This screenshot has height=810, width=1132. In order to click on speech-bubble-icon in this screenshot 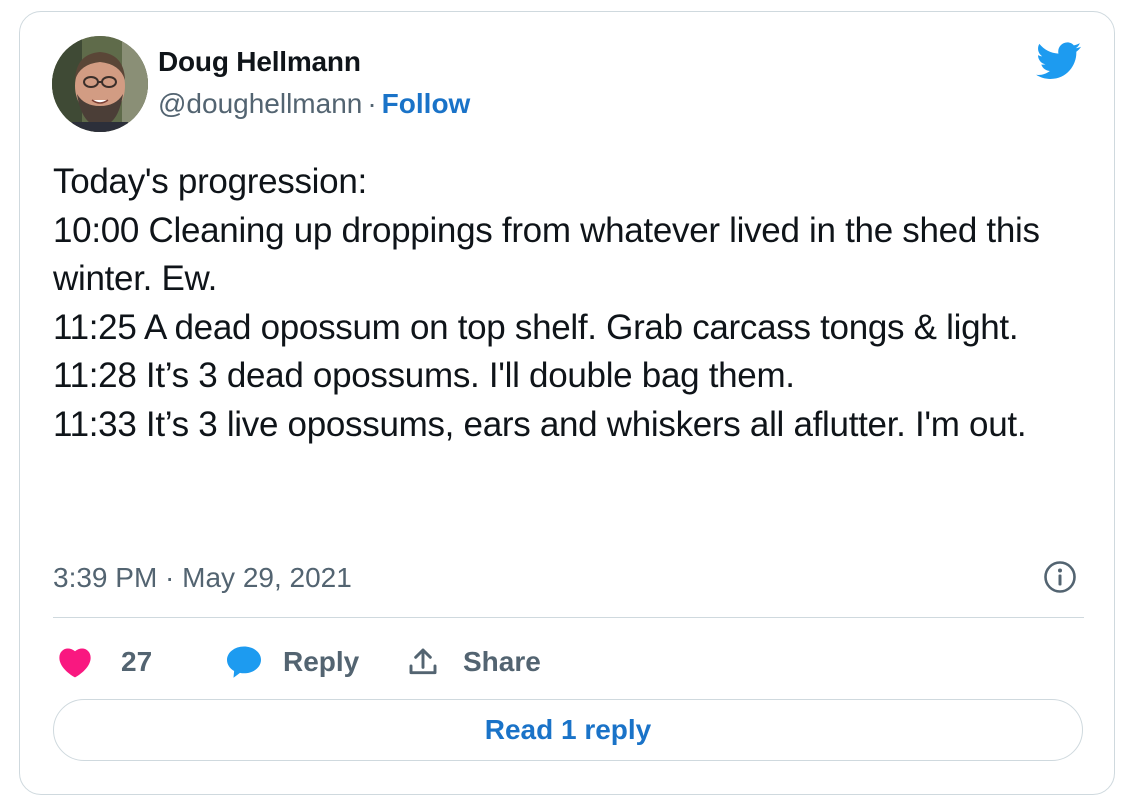, I will do `click(244, 662)`.